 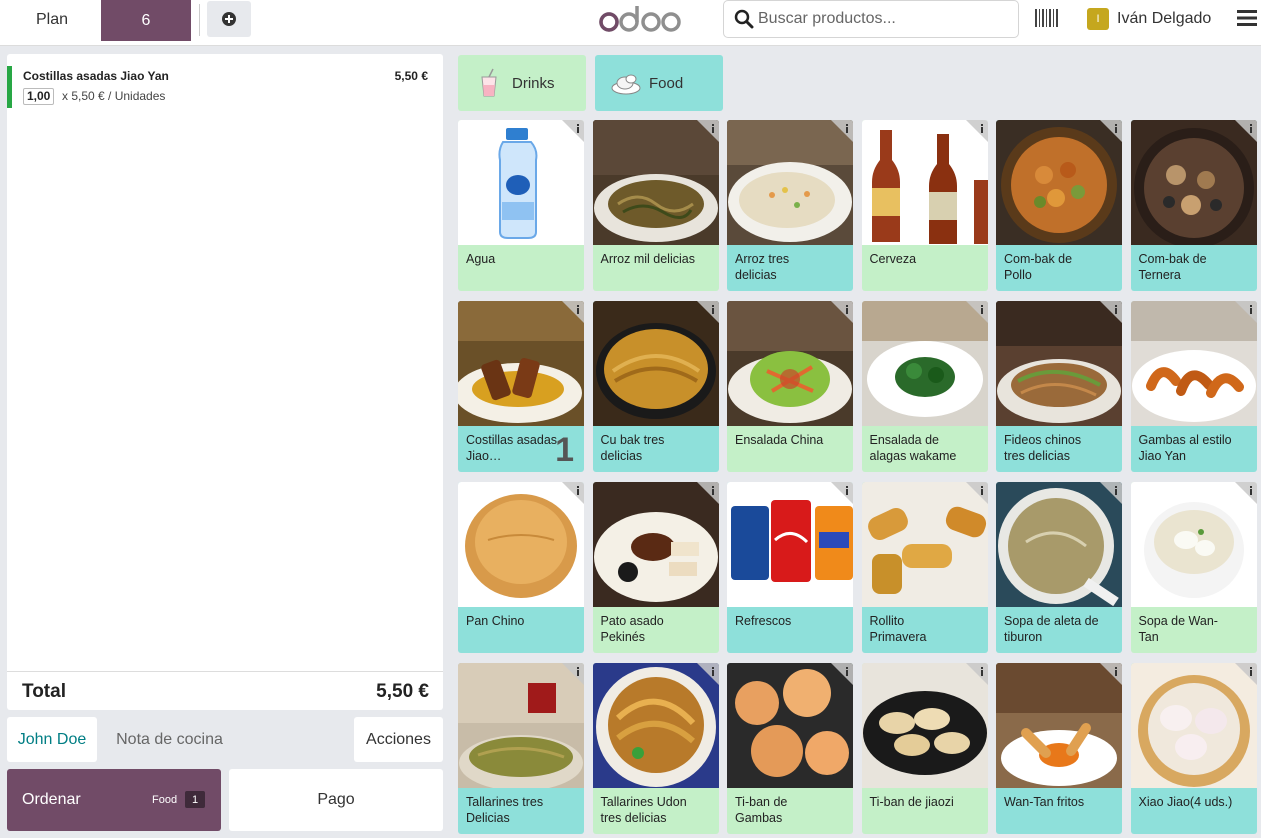 What do you see at coordinates (1059, 205) in the screenshot?
I see `product-card: Com-bak de Pollo` at bounding box center [1059, 205].